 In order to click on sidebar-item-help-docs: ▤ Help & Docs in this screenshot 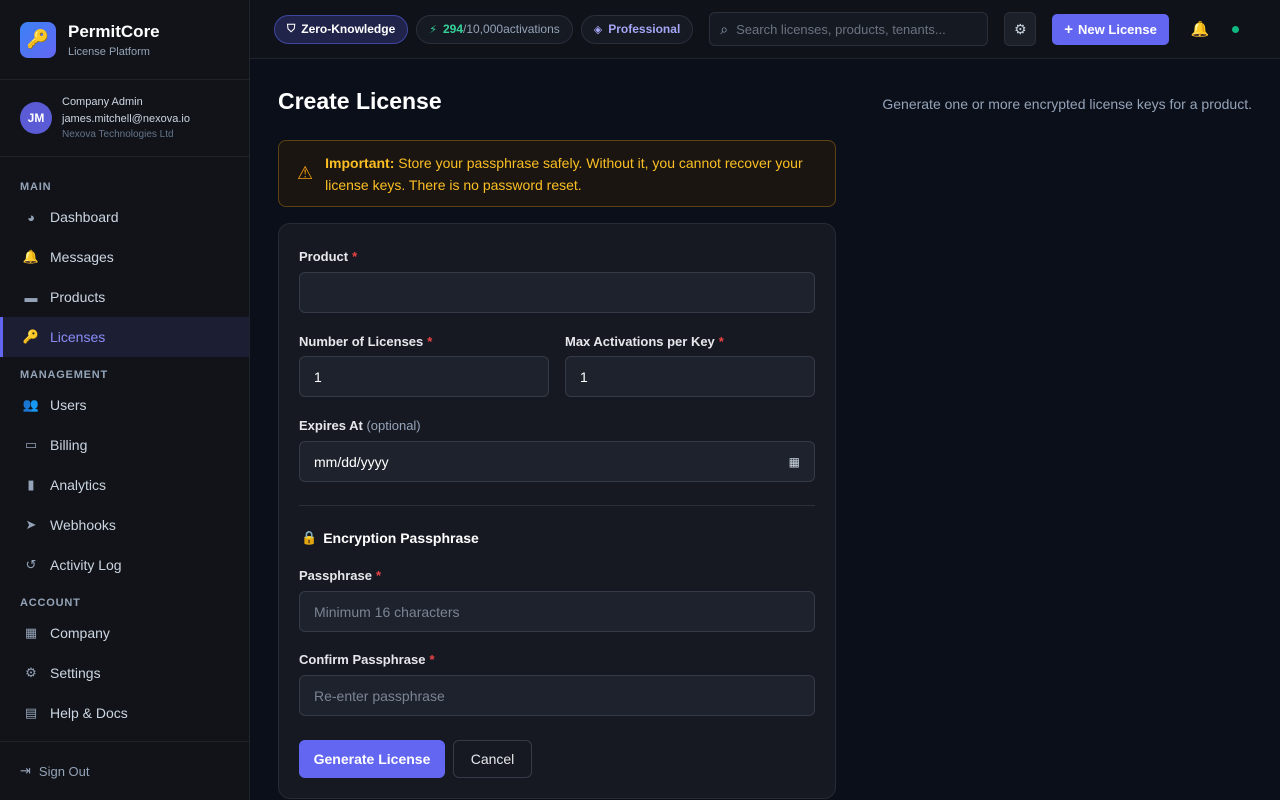, I will do `click(124, 713)`.